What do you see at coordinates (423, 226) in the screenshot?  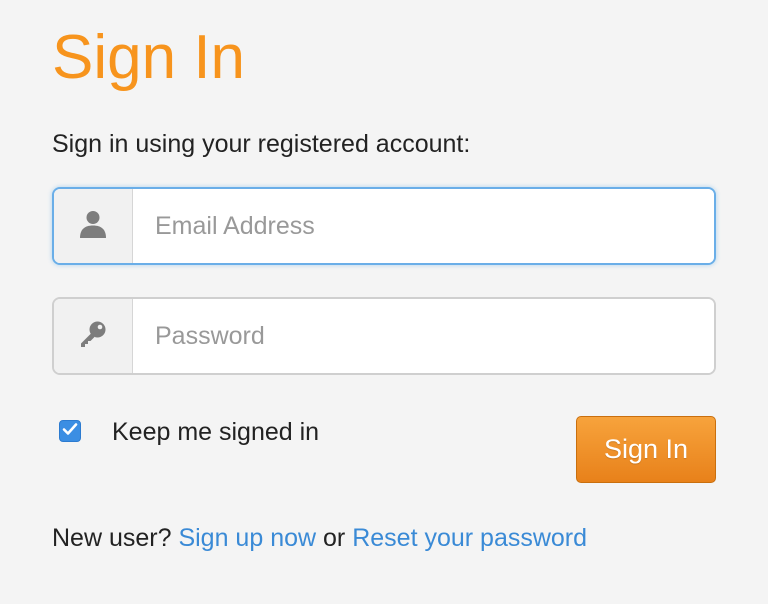 I see `email-input` at bounding box center [423, 226].